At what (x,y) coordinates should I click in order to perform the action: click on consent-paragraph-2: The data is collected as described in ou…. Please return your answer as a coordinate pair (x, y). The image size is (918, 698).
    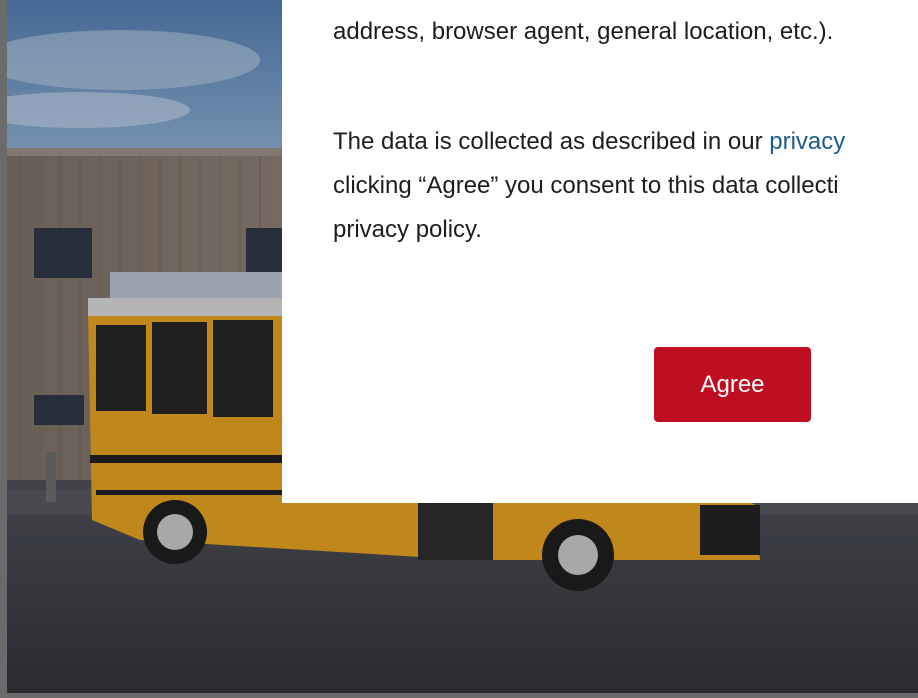
    Looking at the image, I should click on (625, 186).